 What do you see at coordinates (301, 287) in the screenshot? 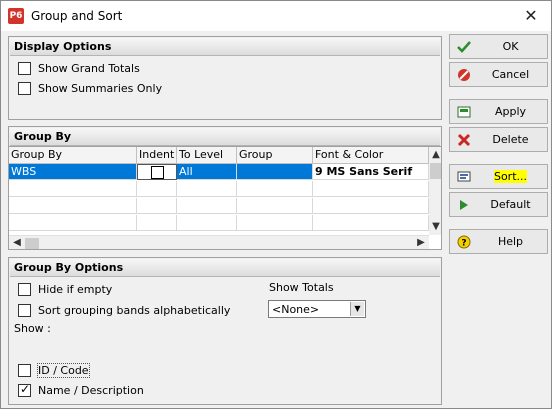
I see `show-totals-label: Show Totals` at bounding box center [301, 287].